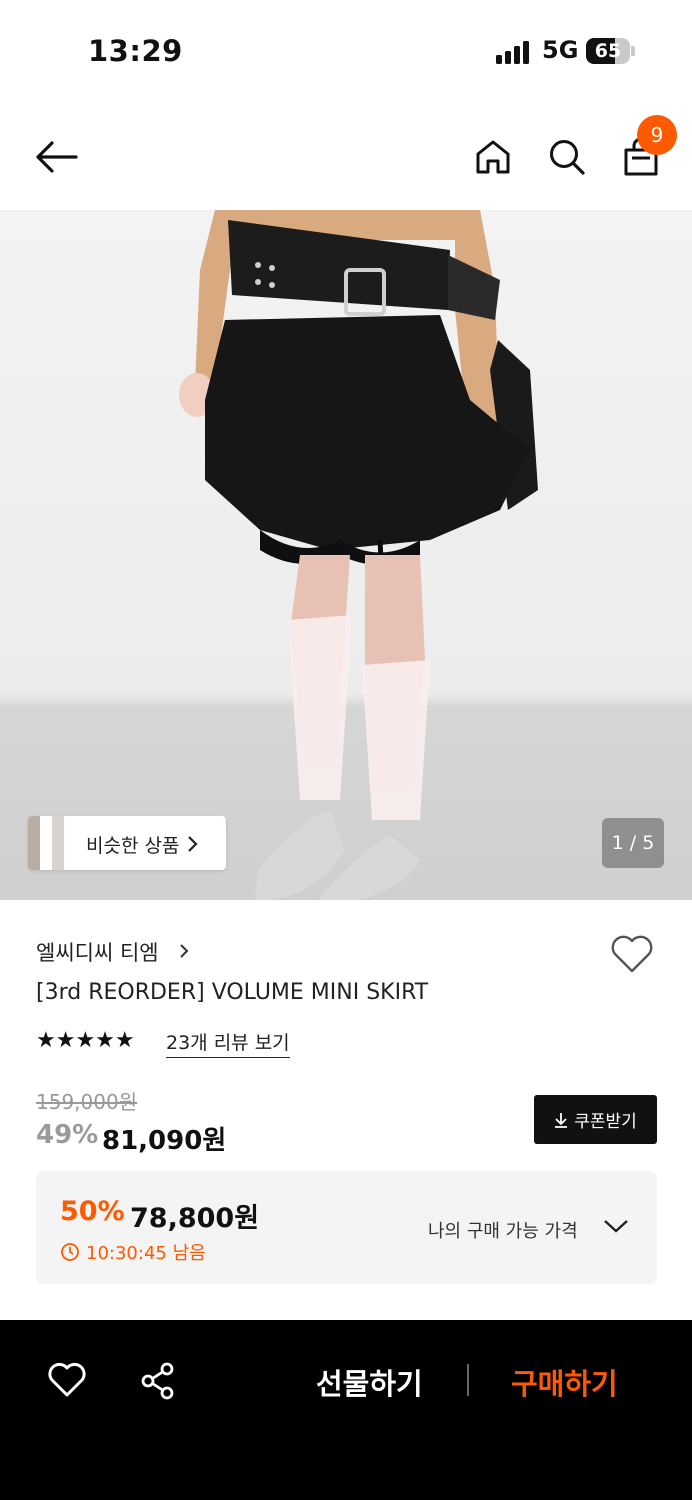 This screenshot has height=1500, width=692. What do you see at coordinates (514, 52) in the screenshot?
I see `signal-icon` at bounding box center [514, 52].